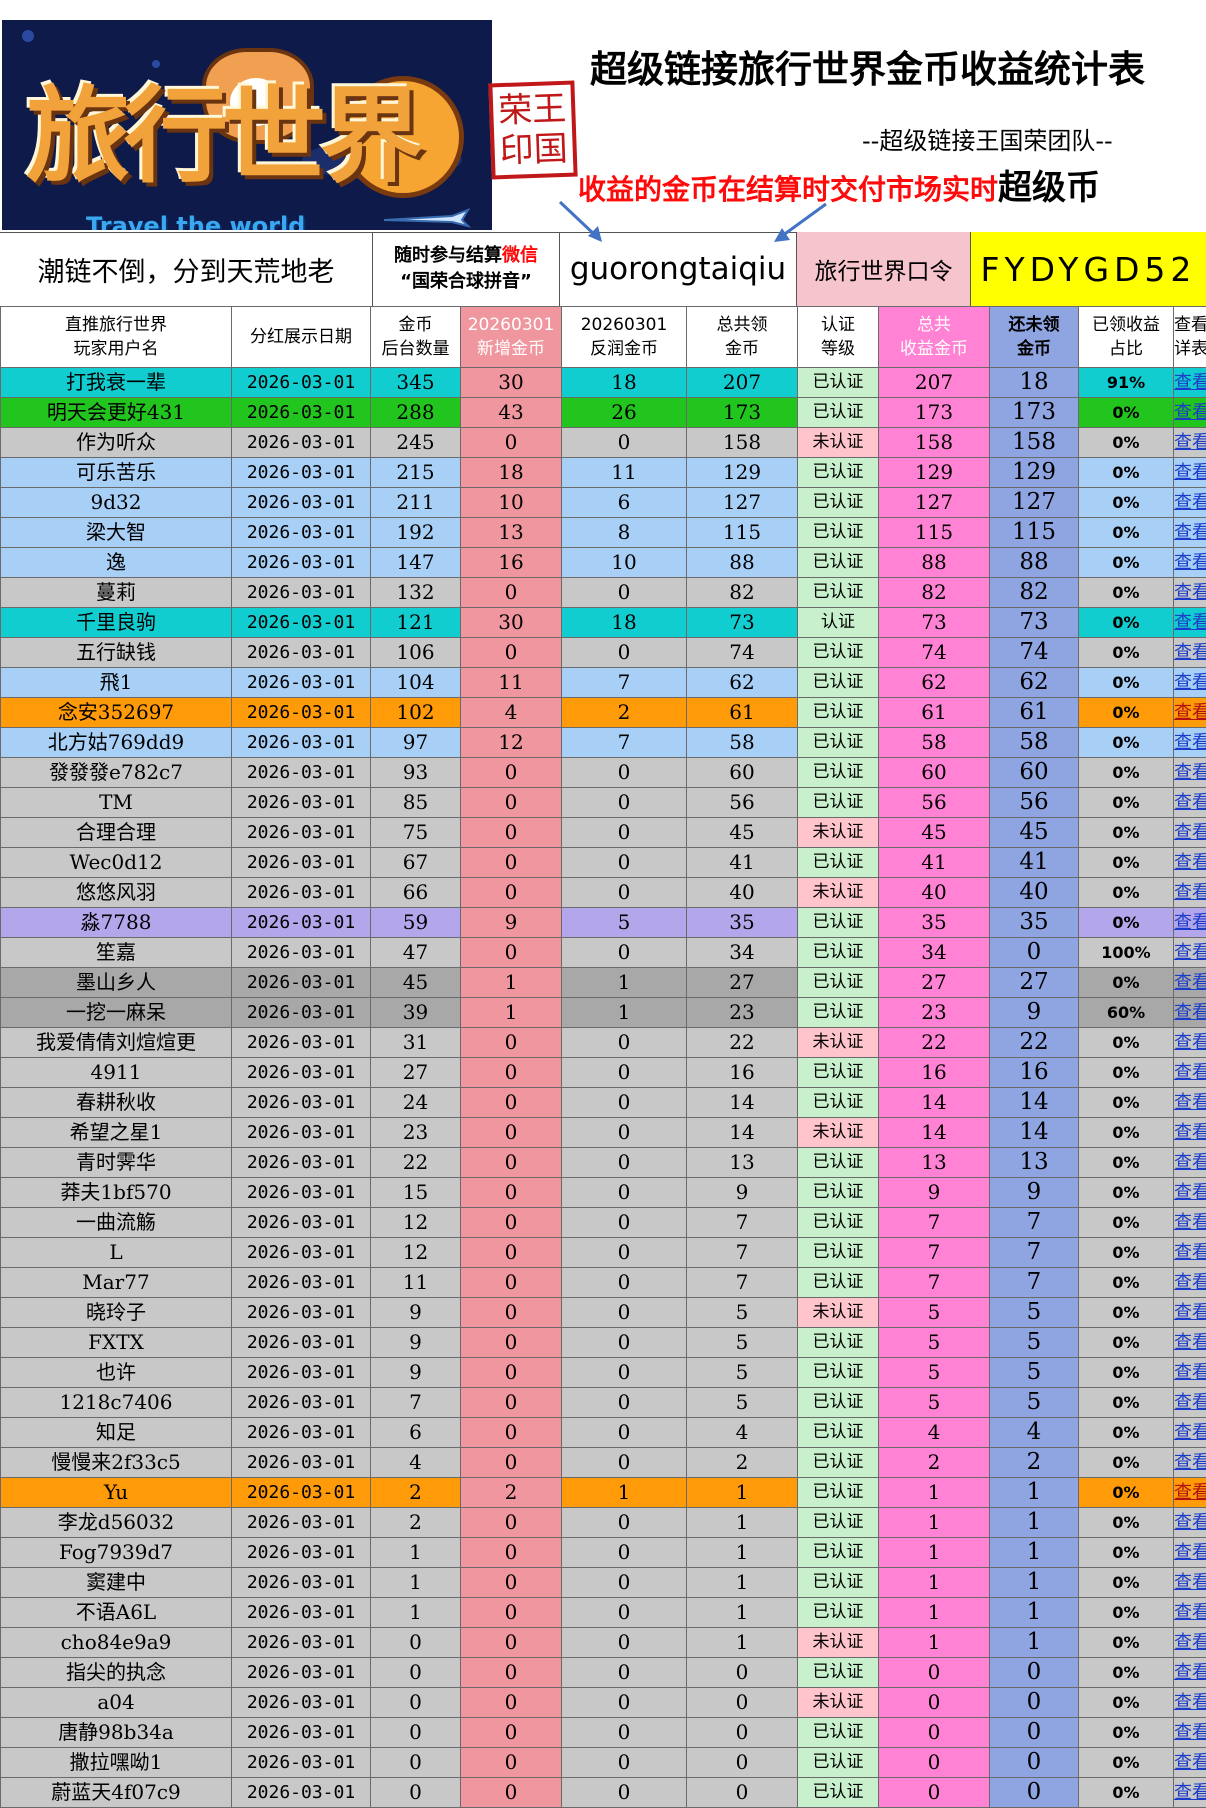  What do you see at coordinates (678, 269) in the screenshot?
I see `wechat-id-cell: guorongtaiqiu` at bounding box center [678, 269].